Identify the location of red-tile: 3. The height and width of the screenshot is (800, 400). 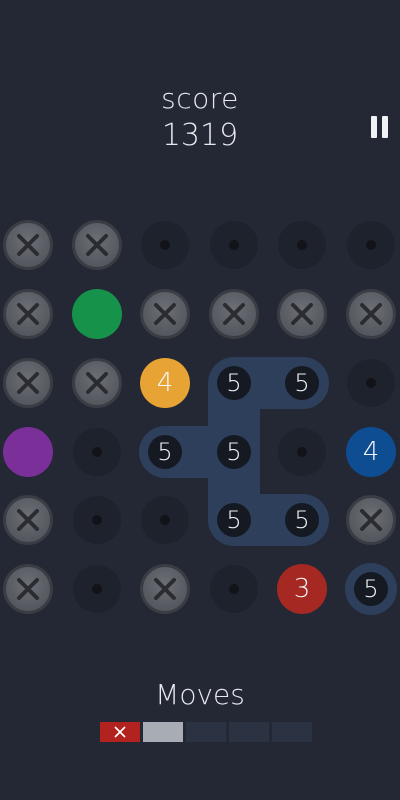
(302, 589).